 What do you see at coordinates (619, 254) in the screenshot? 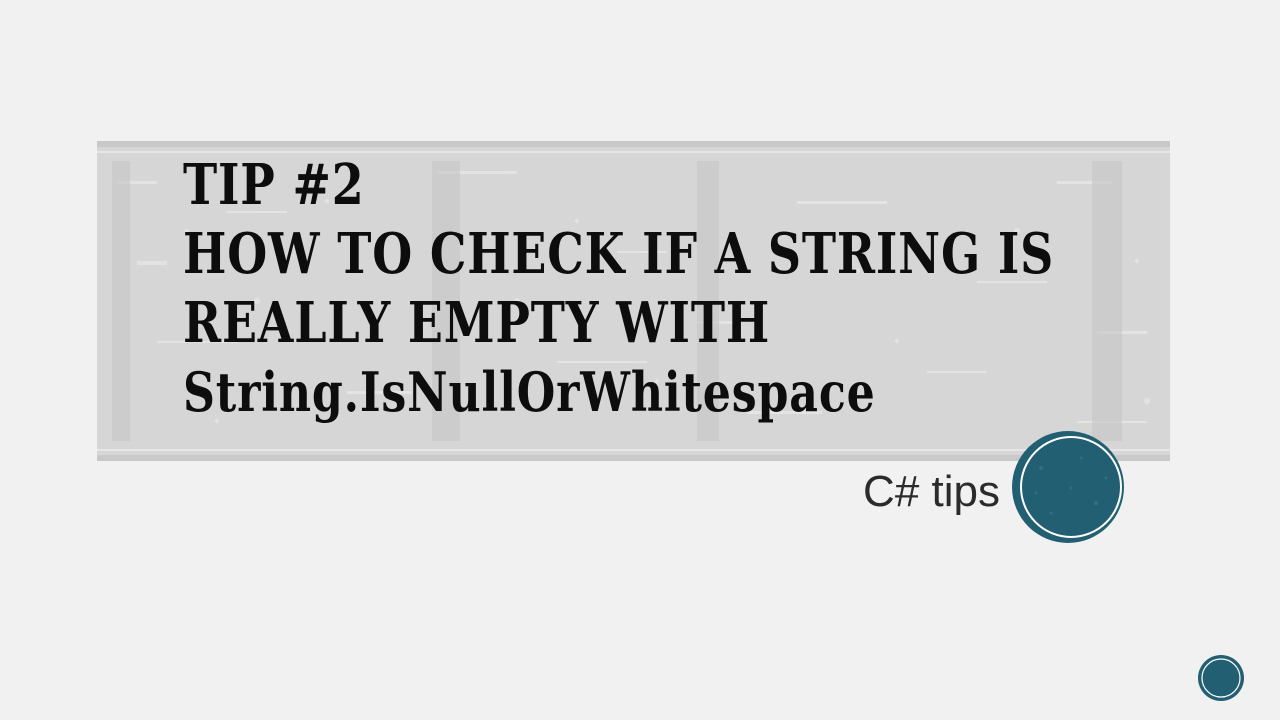
I see `title-line-2: How to check if a string is` at bounding box center [619, 254].